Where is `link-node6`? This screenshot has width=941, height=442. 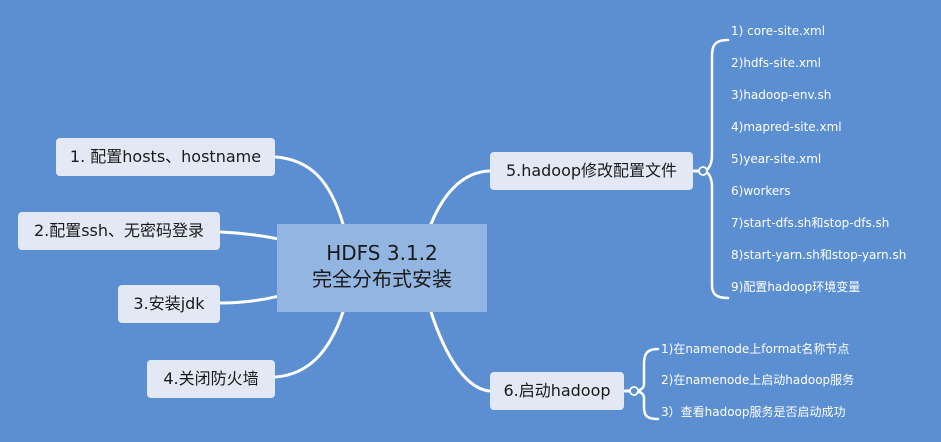 link-node6 is located at coordinates (460, 351).